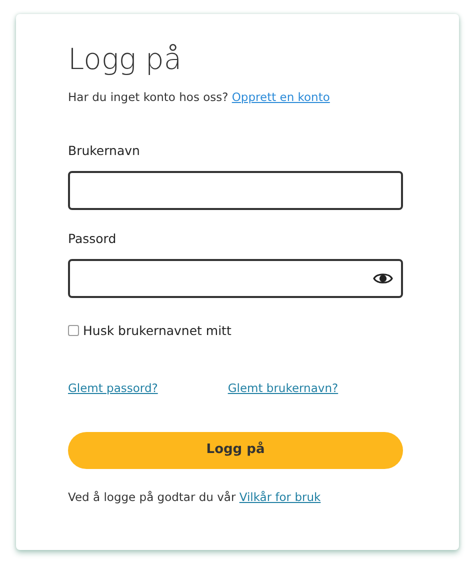 The image size is (475, 565). What do you see at coordinates (125, 59) in the screenshot?
I see `page-title: Logg på` at bounding box center [125, 59].